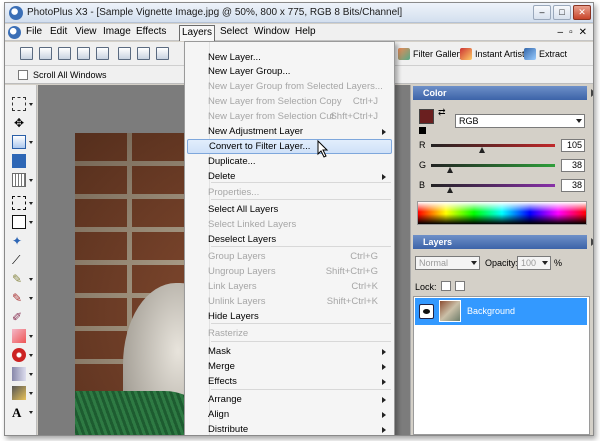 This screenshot has width=600, height=441. I want to click on menu-item-label: New Layer from Selection Cut, so click(271, 116).